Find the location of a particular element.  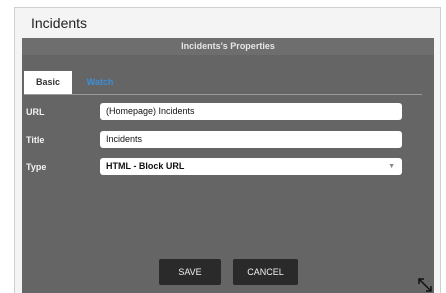

title-label: Title is located at coordinates (35, 140).